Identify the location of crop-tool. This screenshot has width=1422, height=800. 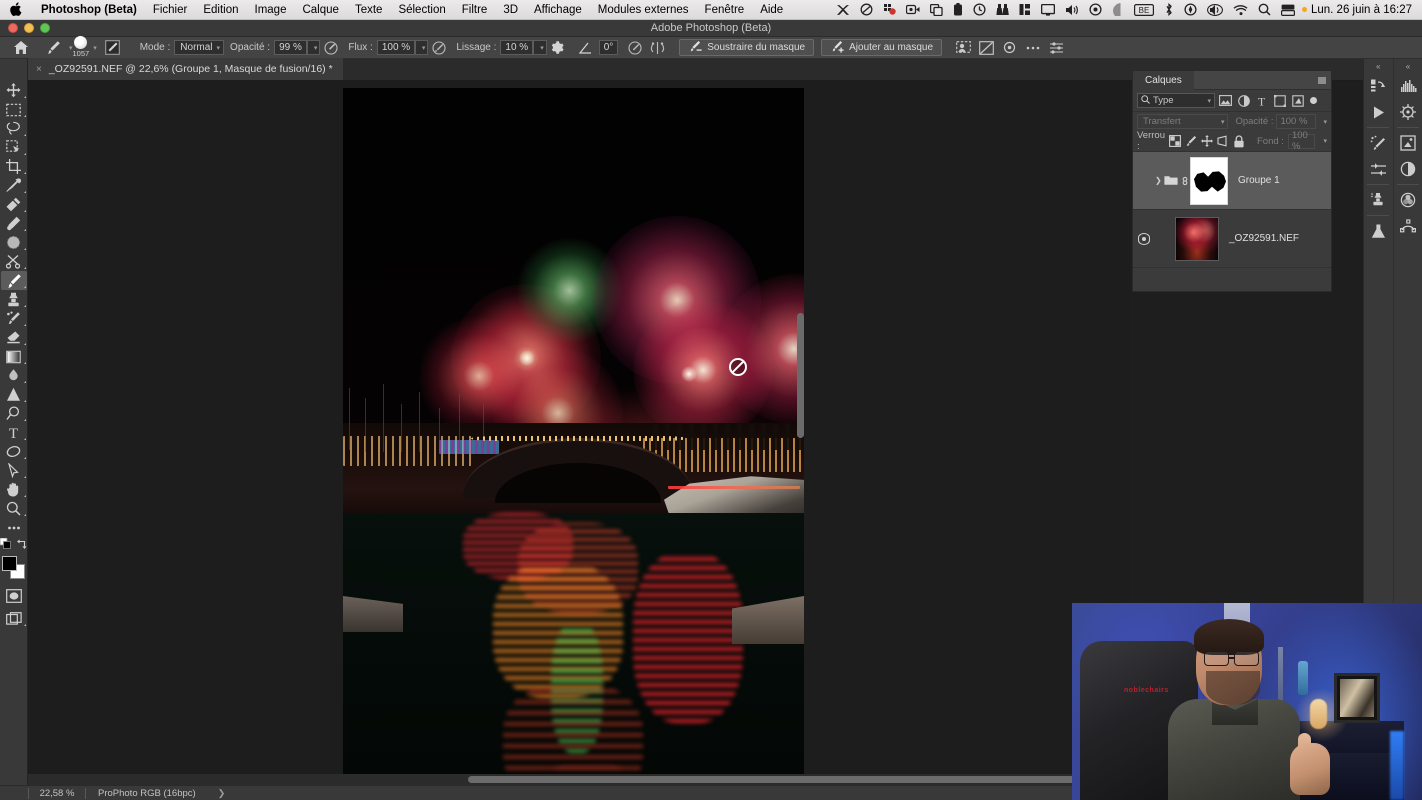
(14, 166).